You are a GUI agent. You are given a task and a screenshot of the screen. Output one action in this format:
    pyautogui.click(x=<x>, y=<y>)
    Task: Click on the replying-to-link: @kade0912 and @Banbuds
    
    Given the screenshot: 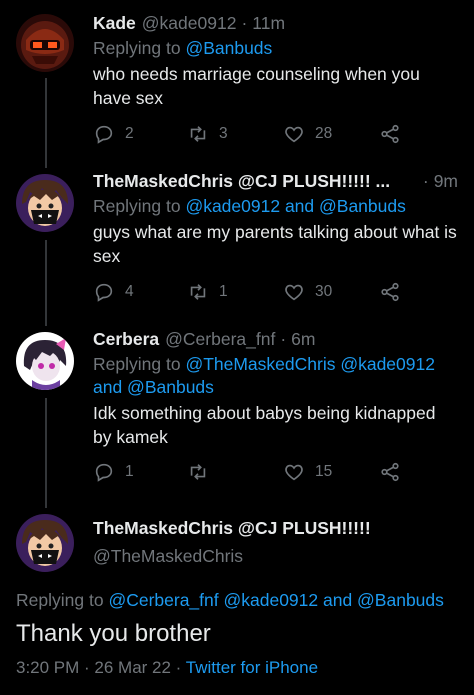 What is the action you would take?
    pyautogui.click(x=295, y=206)
    